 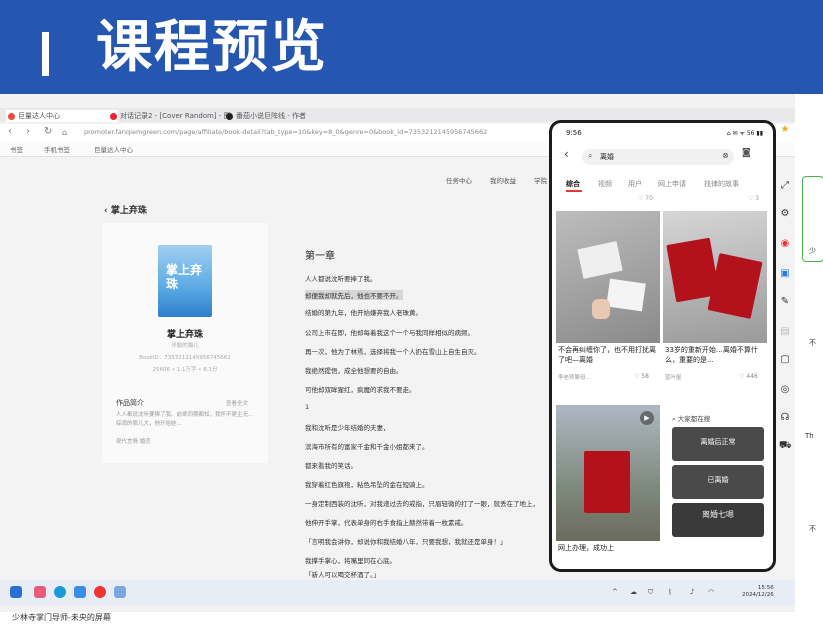 I want to click on right-panel-edge: 少 不 Th 不, so click(x=809, y=353).